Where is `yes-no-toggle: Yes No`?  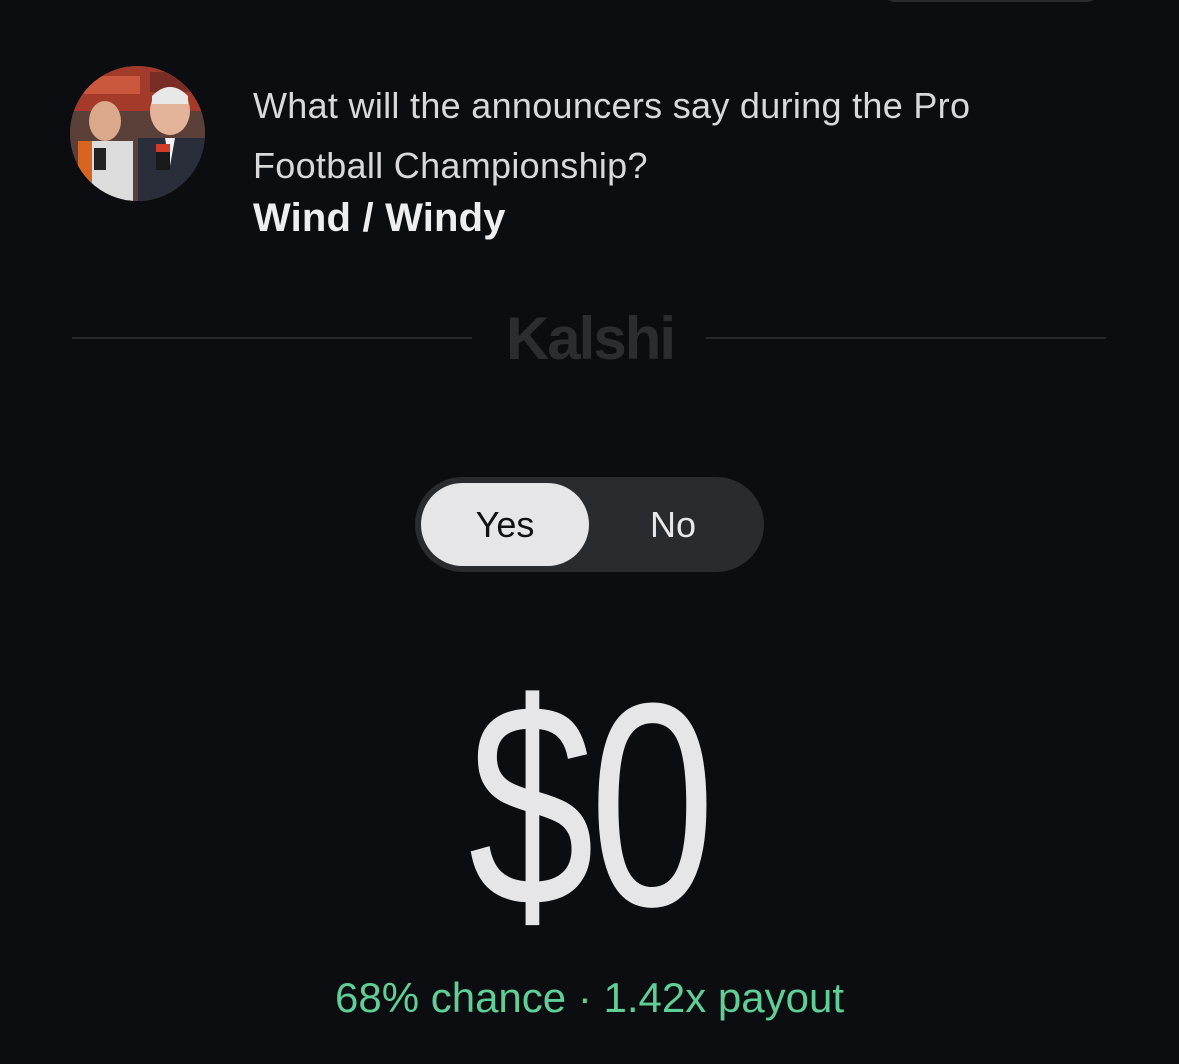
yes-no-toggle: Yes No is located at coordinates (589, 524).